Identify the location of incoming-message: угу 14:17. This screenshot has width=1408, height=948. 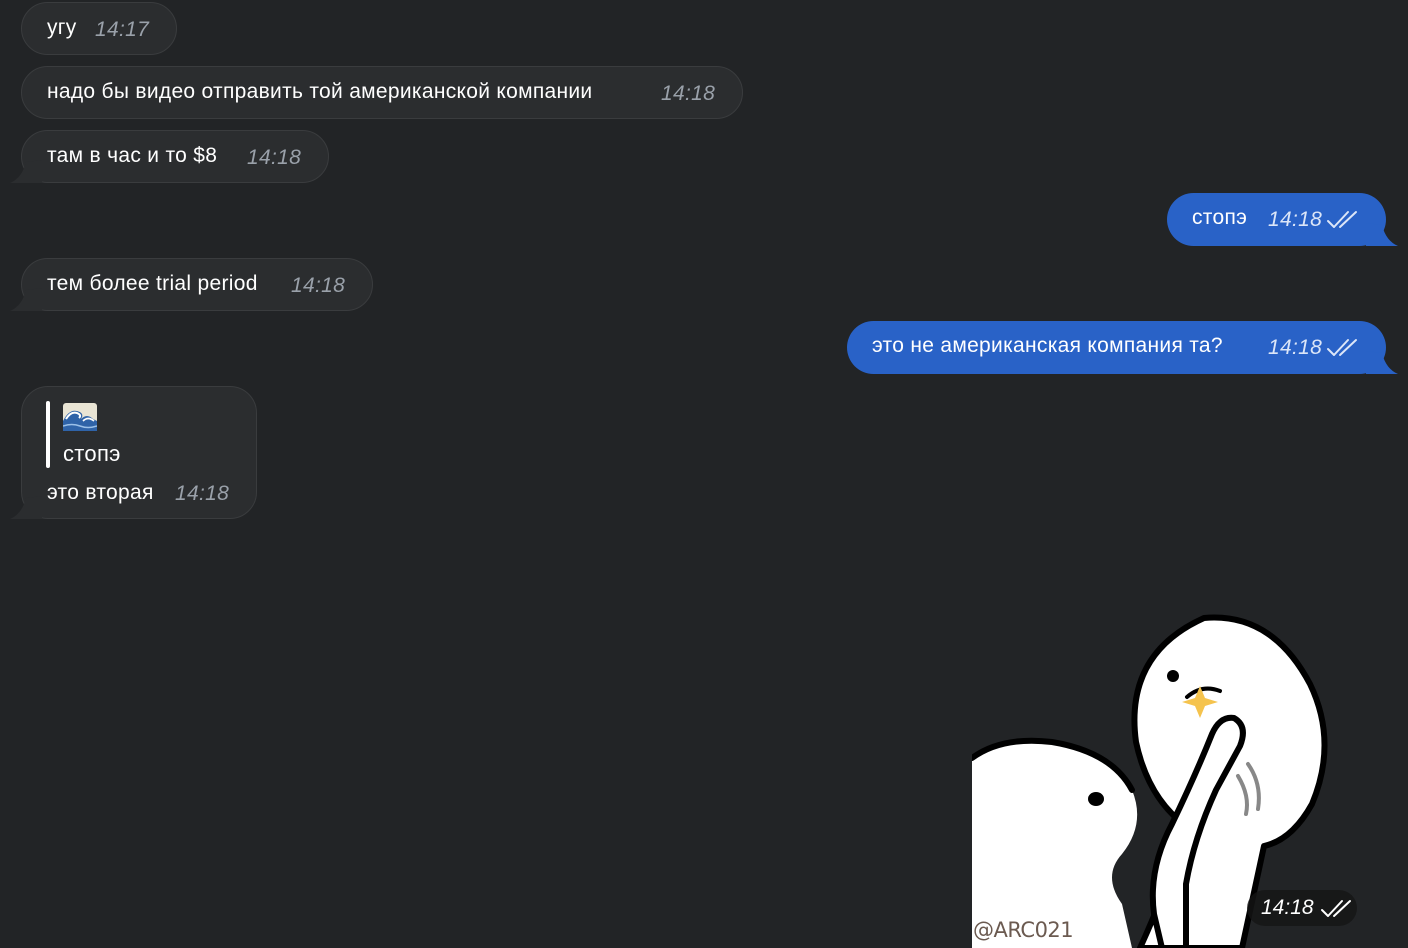
(99, 28).